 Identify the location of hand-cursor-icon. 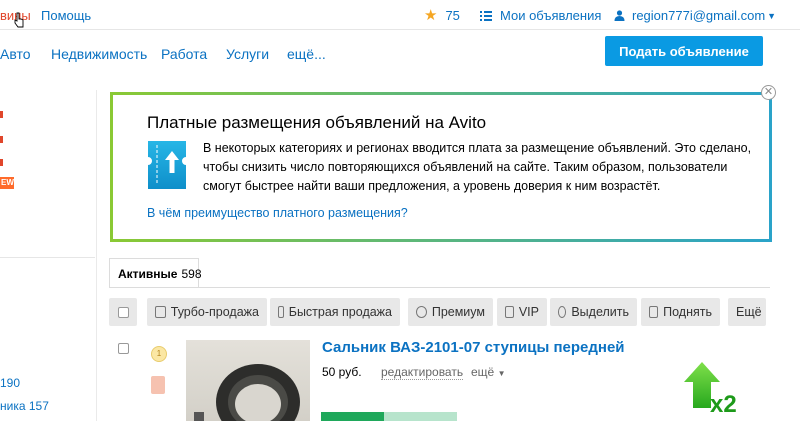
(19, 20).